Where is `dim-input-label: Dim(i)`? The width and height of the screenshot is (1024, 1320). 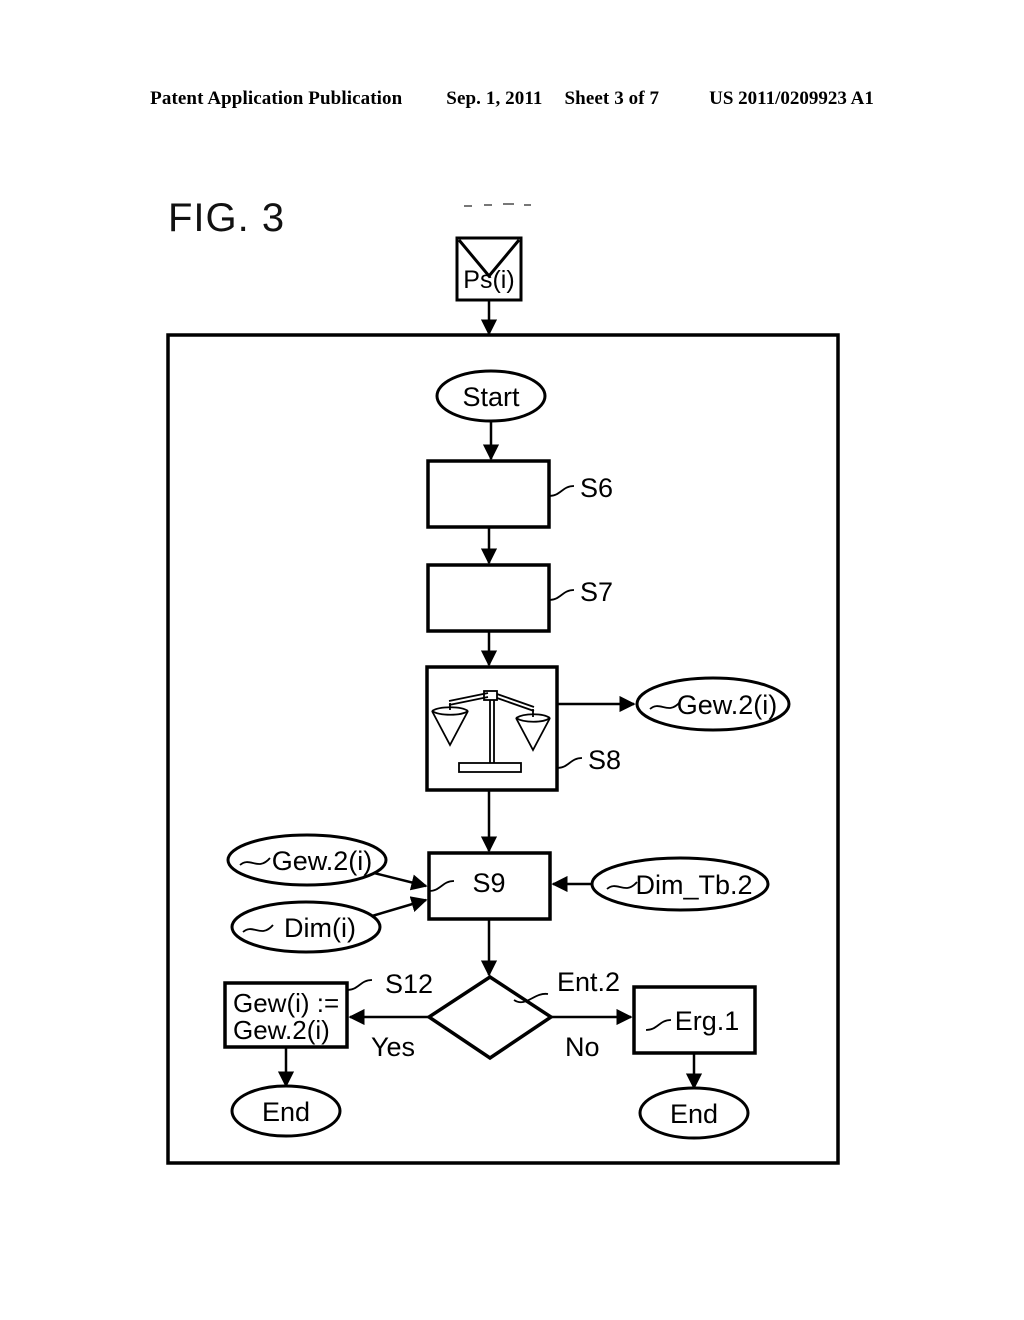 dim-input-label: Dim(i) is located at coordinates (320, 928).